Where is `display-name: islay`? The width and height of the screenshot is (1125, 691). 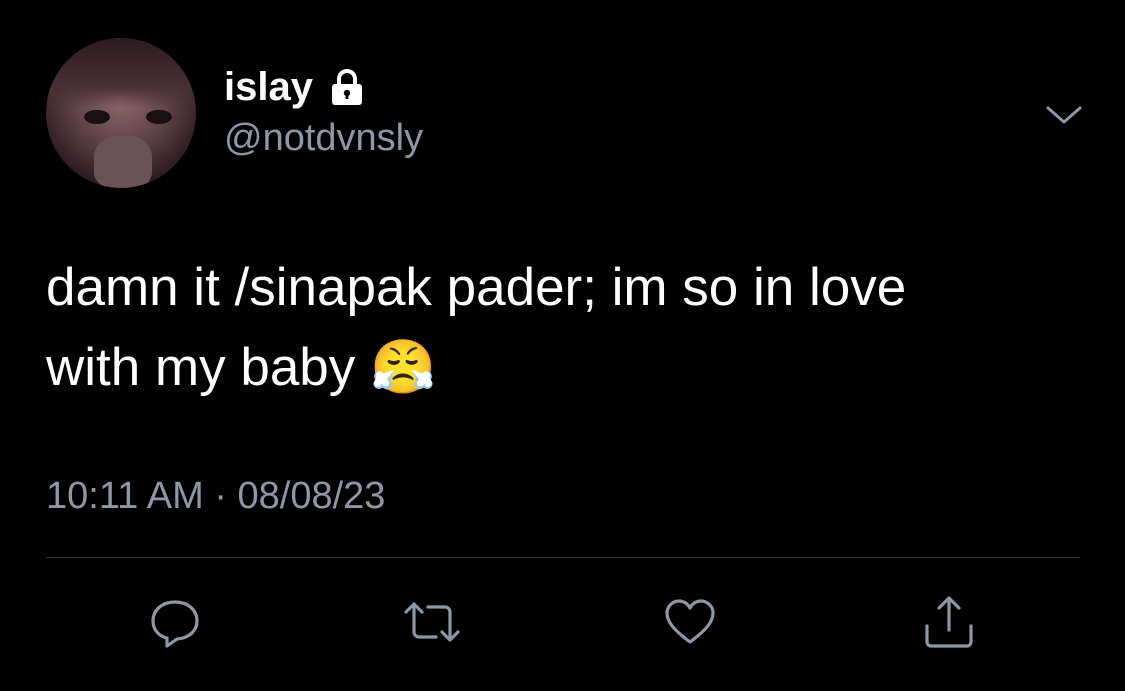 display-name: islay is located at coordinates (268, 87).